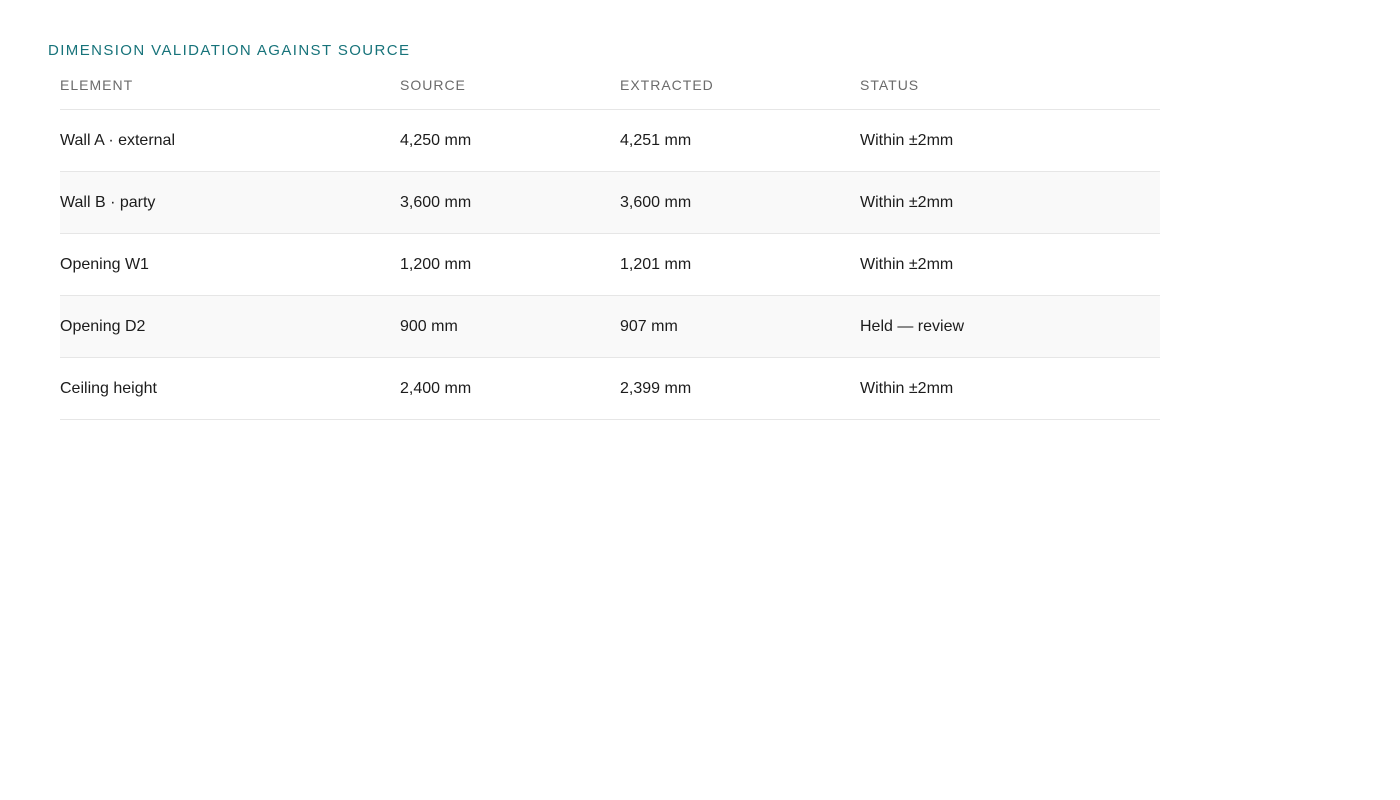 The image size is (1400, 800). I want to click on table-row: Opening W1 1,200 mm 1,201 mm Within ±2mm, so click(610, 265).